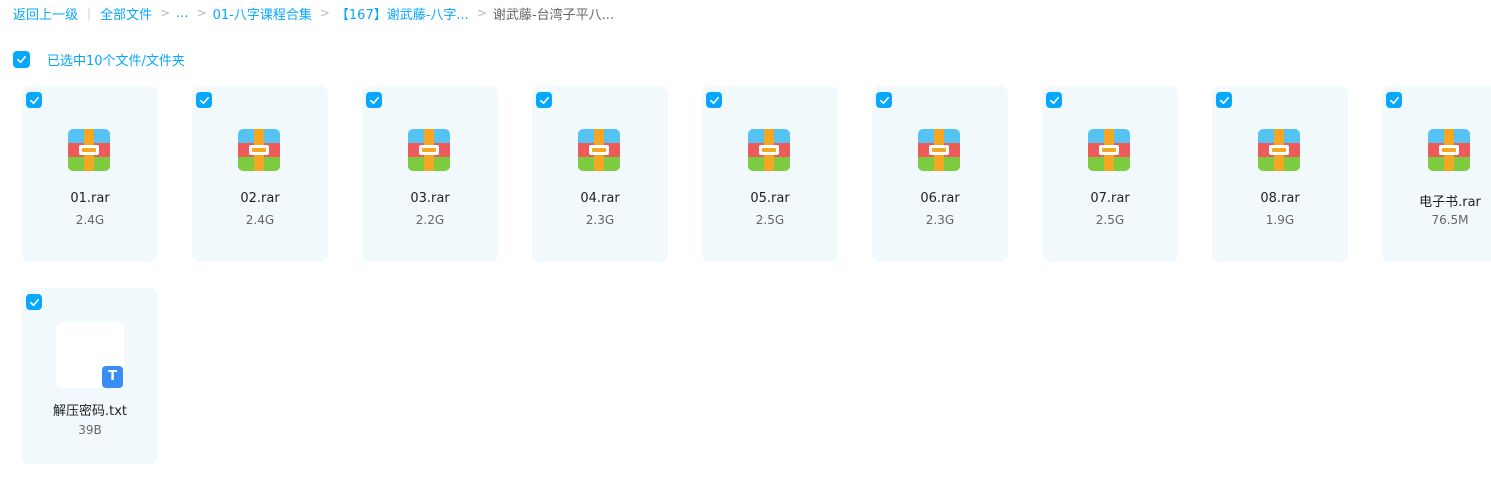 The width and height of the screenshot is (1491, 477). Describe the element at coordinates (90, 411) in the screenshot. I see `file-name: 解压密码.txt` at that location.